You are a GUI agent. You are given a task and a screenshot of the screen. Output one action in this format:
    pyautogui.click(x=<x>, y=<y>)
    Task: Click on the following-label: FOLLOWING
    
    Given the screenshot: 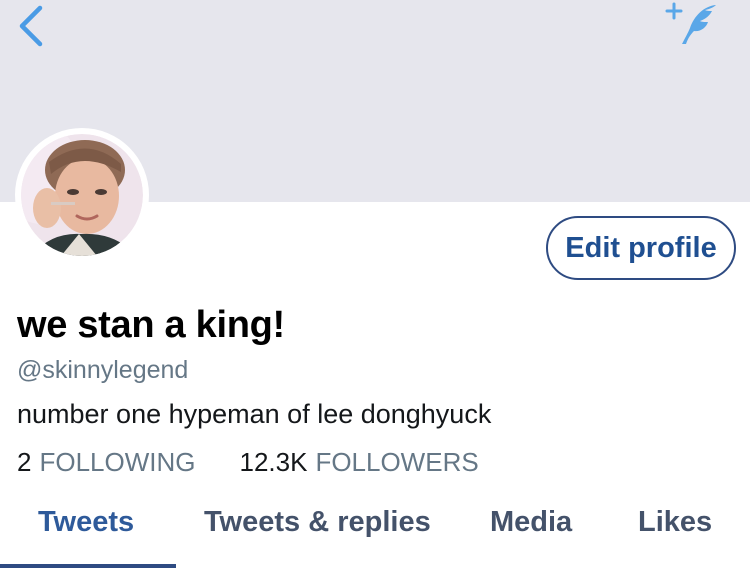 What is the action you would take?
    pyautogui.click(x=117, y=462)
    